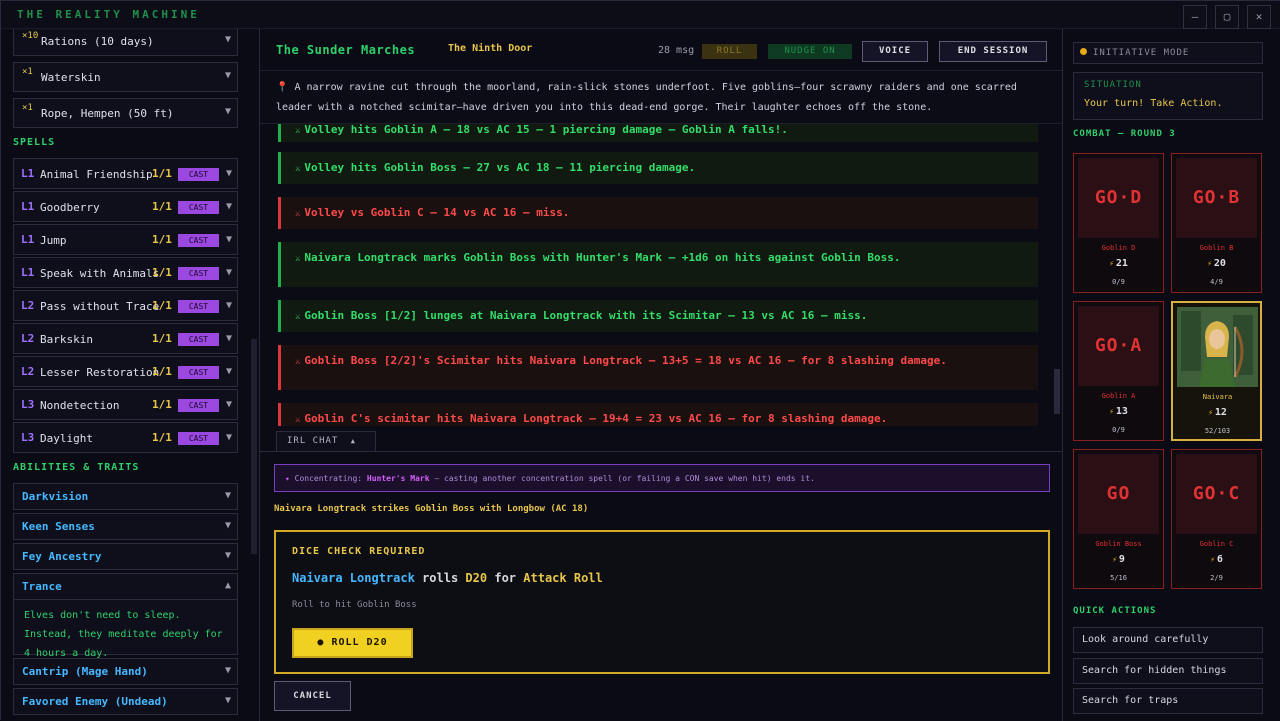 This screenshot has width=1280, height=721. Describe the element at coordinates (66, 339) in the screenshot. I see `spell-name: Barkskin` at that location.